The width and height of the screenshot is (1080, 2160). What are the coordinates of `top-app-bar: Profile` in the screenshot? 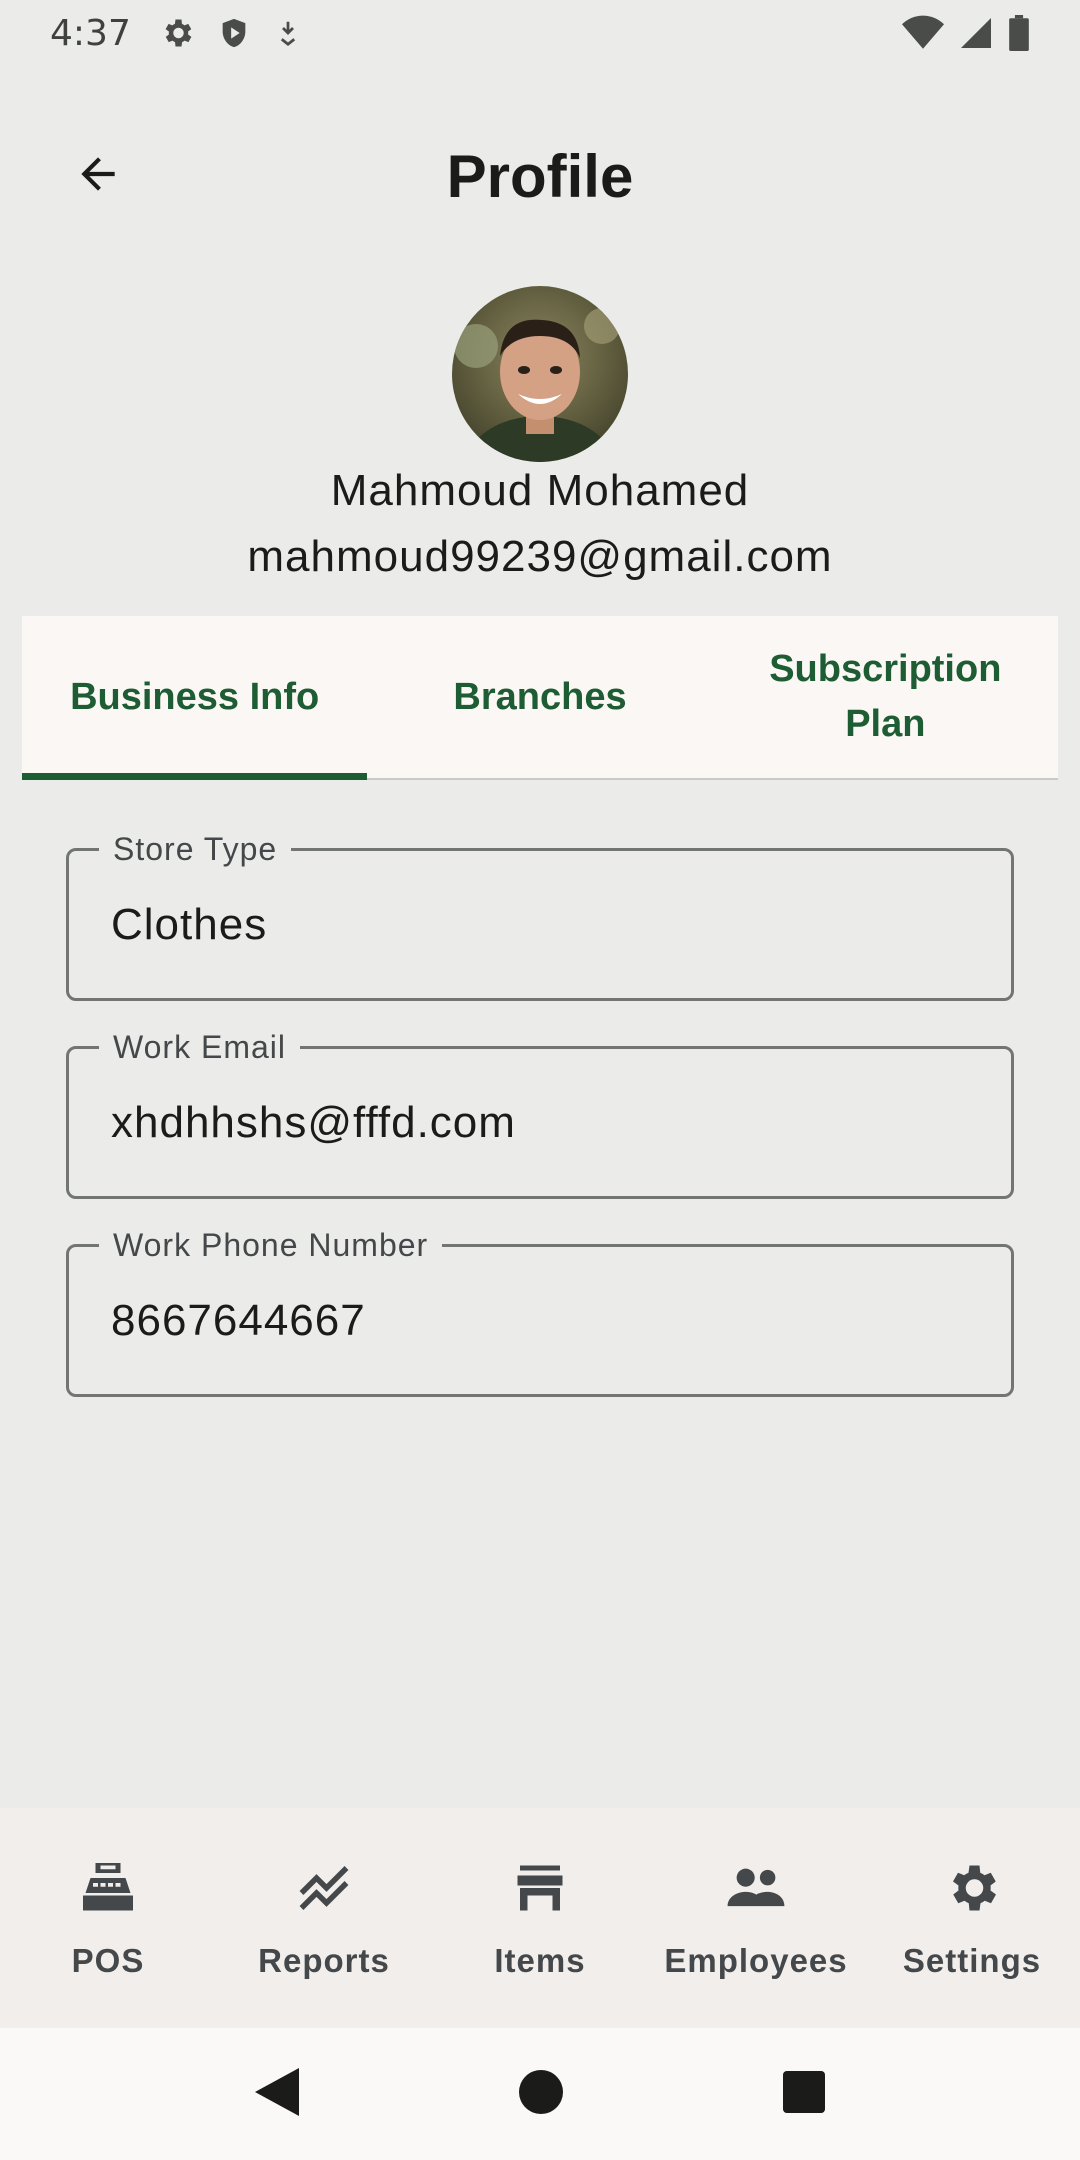 It's located at (540, 176).